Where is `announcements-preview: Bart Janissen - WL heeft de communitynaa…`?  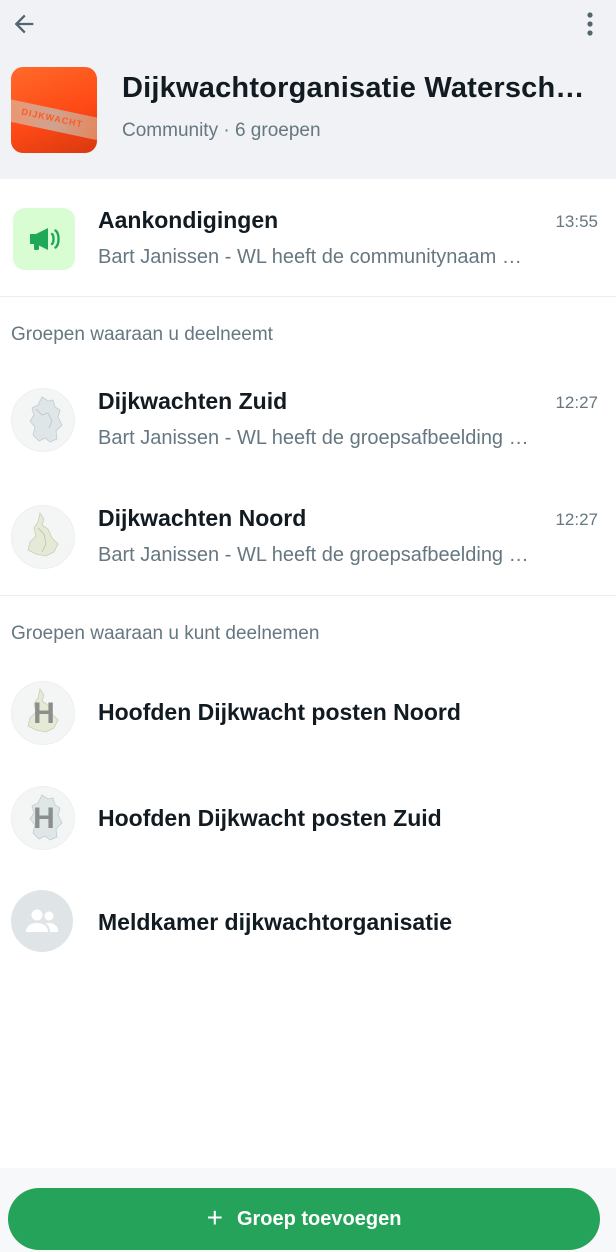 announcements-preview: Bart Janissen - WL heeft de communitynaa… is located at coordinates (310, 257).